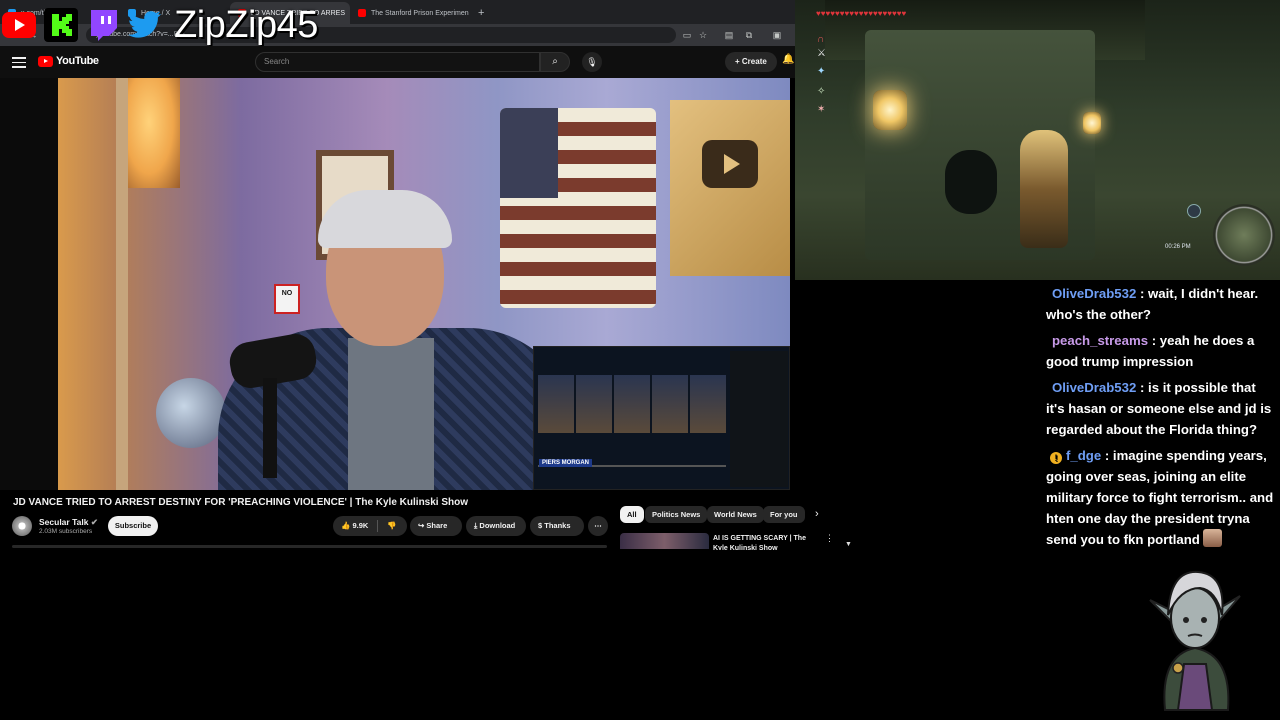  What do you see at coordinates (703, 35) in the screenshot?
I see `bookmark-star-icon: ☆` at bounding box center [703, 35].